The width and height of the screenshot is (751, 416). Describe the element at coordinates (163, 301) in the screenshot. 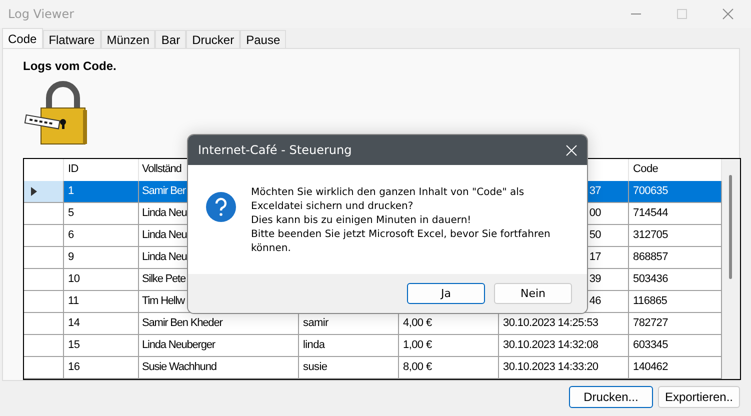

I see `table-cell: Tim Hellw` at that location.